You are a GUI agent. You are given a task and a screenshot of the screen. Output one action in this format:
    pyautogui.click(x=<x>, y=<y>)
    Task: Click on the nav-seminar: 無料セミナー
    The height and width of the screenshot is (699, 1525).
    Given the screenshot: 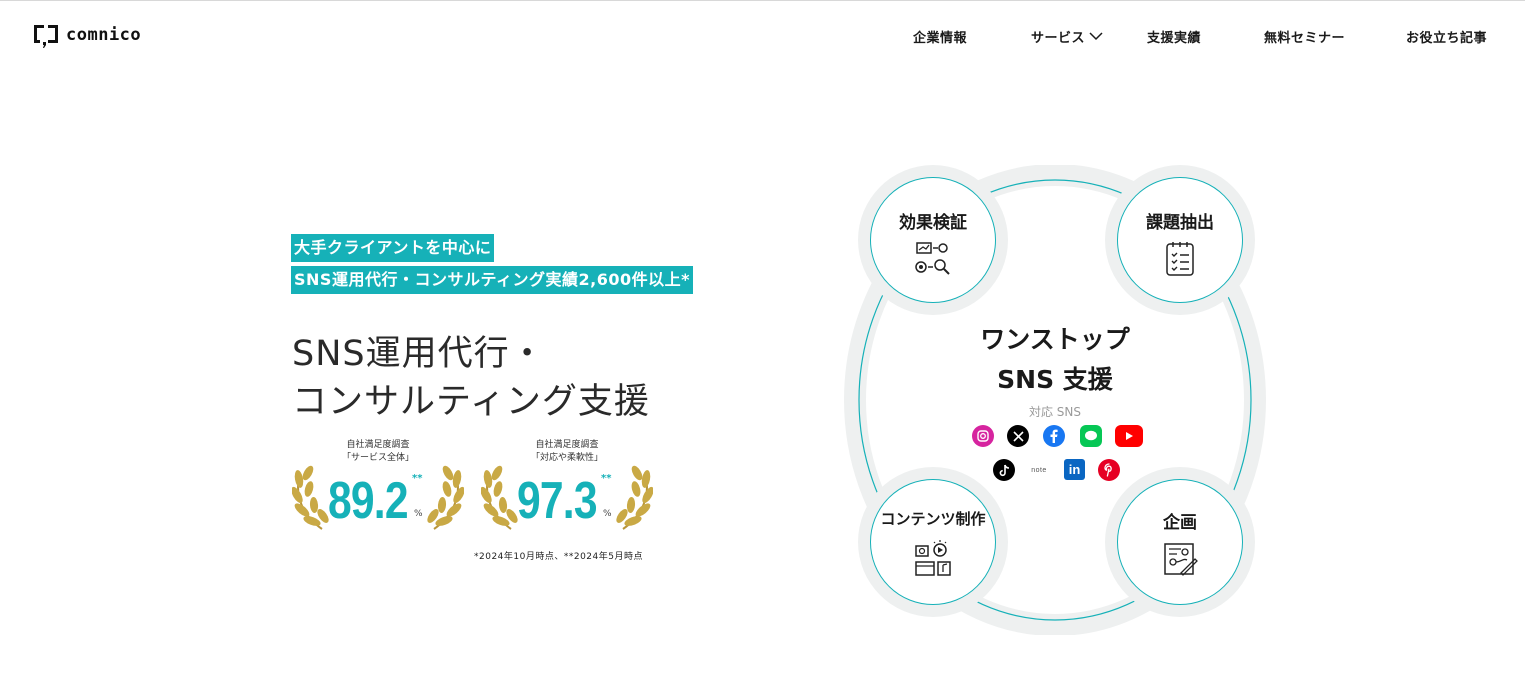 What is the action you would take?
    pyautogui.click(x=1304, y=36)
    